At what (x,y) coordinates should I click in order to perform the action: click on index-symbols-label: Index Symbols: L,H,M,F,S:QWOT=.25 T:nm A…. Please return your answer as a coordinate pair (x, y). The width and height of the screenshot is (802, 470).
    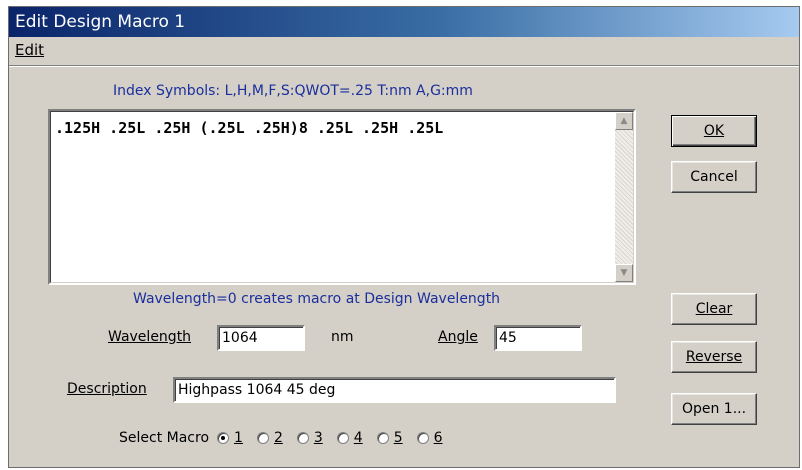
    Looking at the image, I should click on (293, 91).